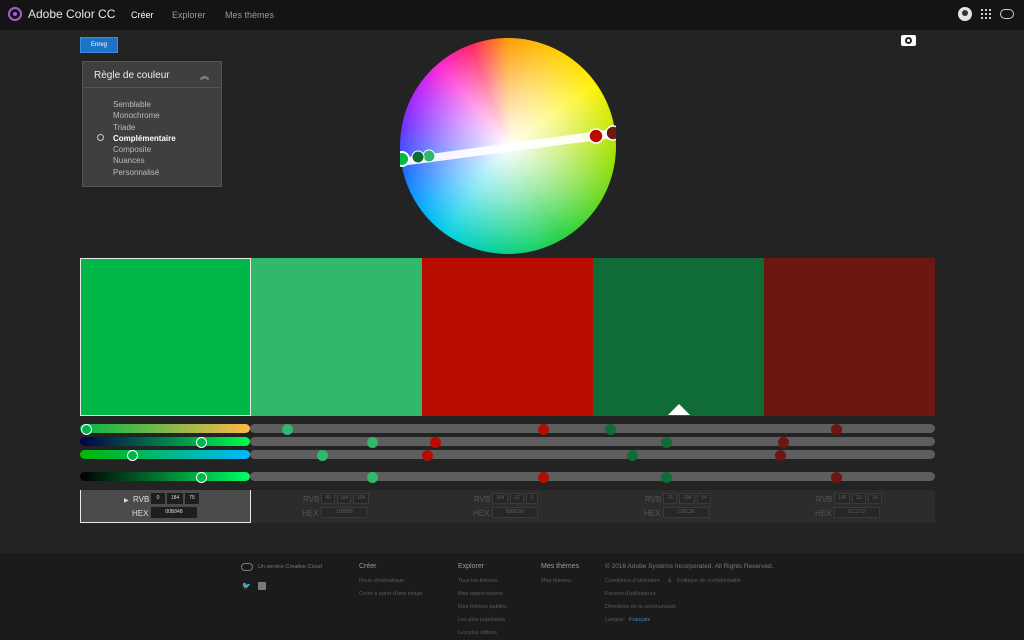 The height and width of the screenshot is (640, 1024). Describe the element at coordinates (142, 15) in the screenshot. I see `nav-create: Créer` at that location.